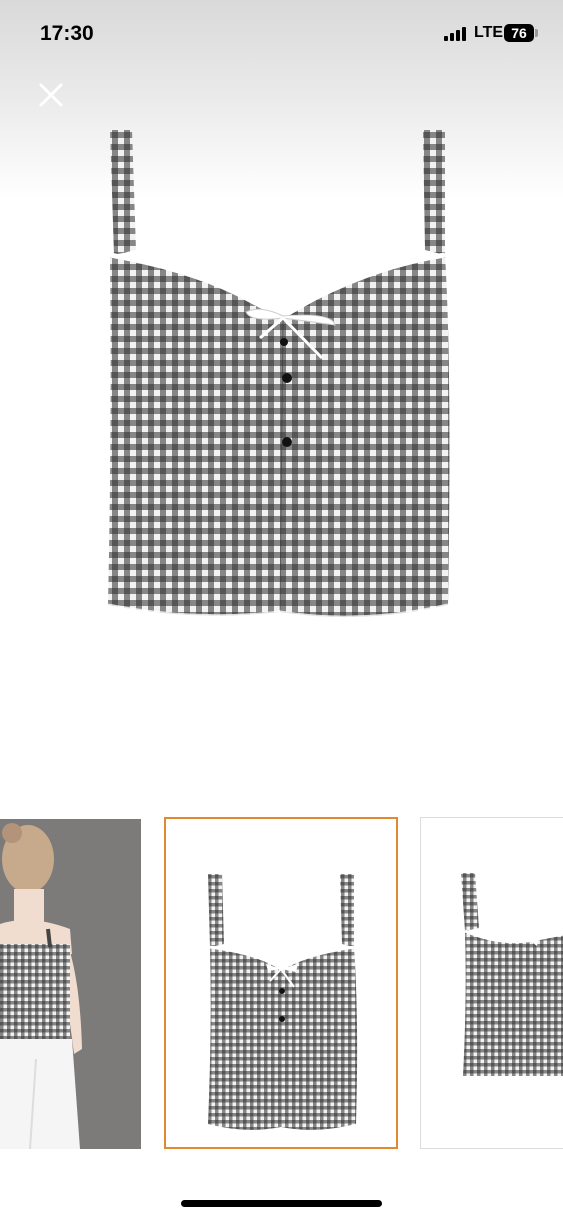 The image size is (563, 1218). I want to click on thumbnail-product-front, so click(281, 983).